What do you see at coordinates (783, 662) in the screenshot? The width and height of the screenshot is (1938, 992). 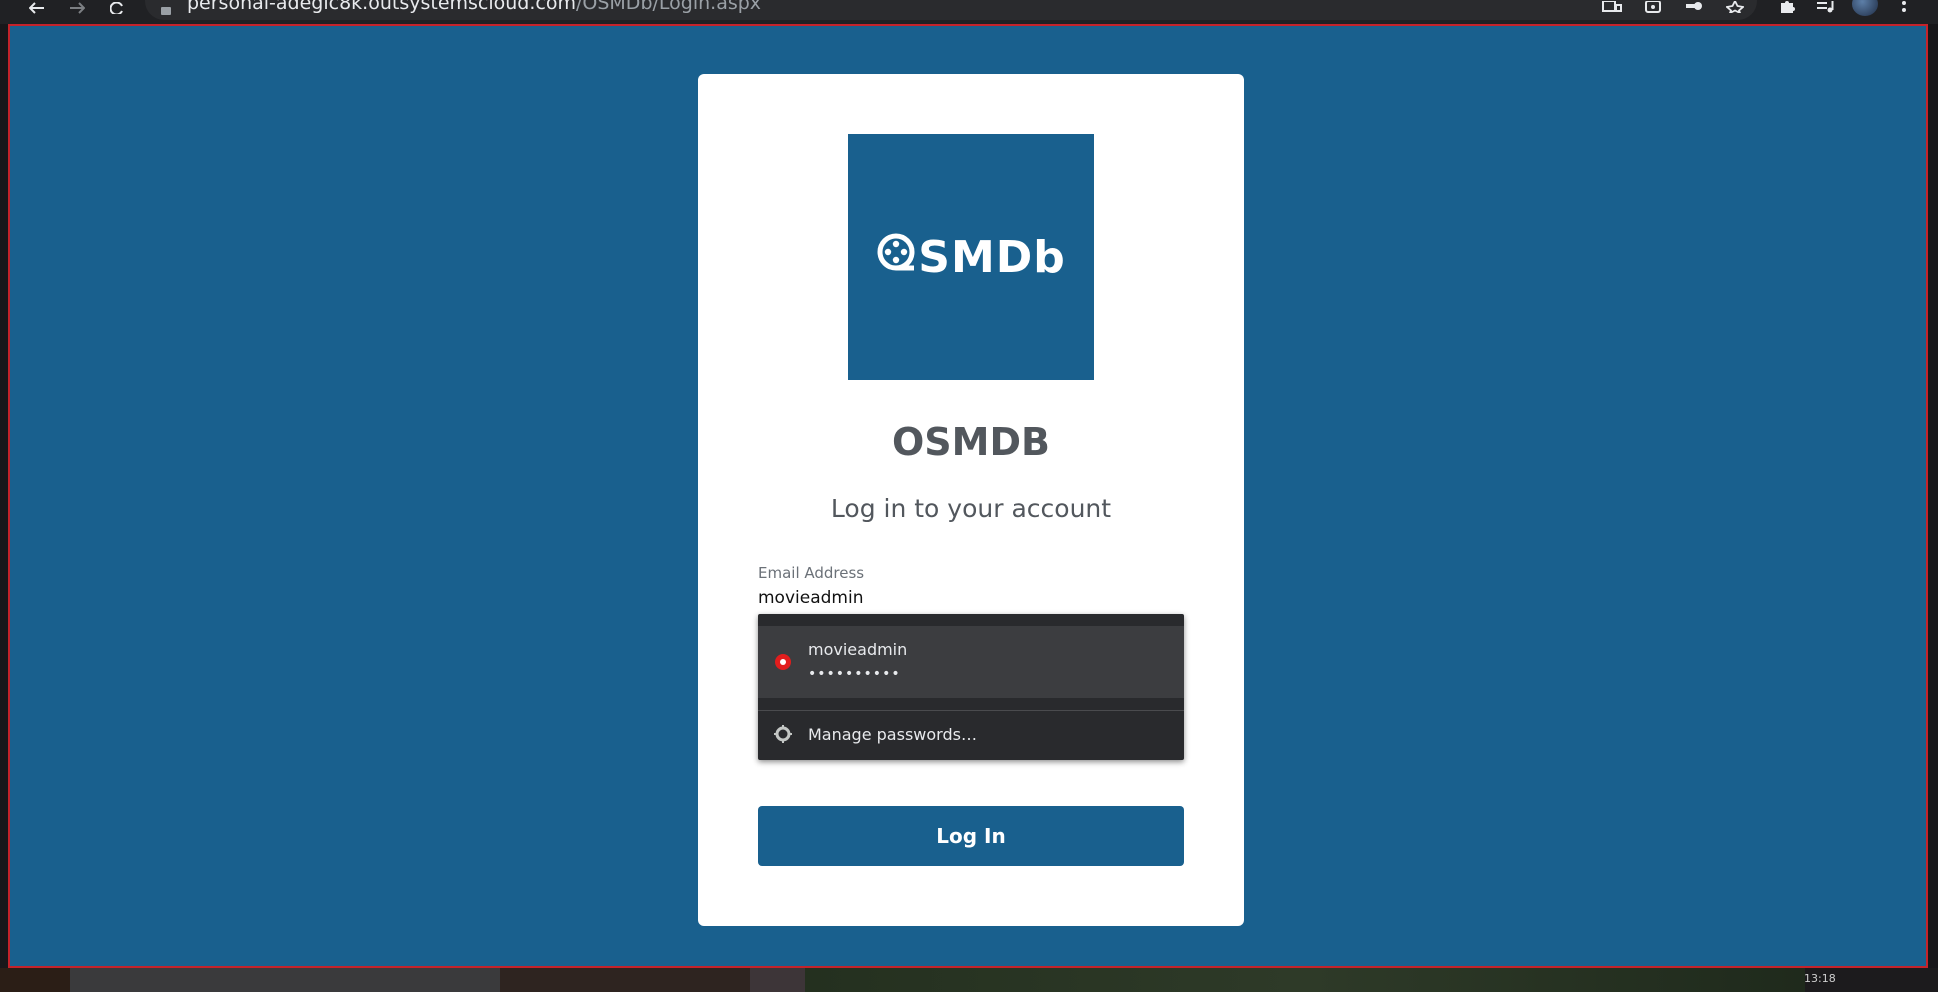 I see `password-key-badge-icon` at bounding box center [783, 662].